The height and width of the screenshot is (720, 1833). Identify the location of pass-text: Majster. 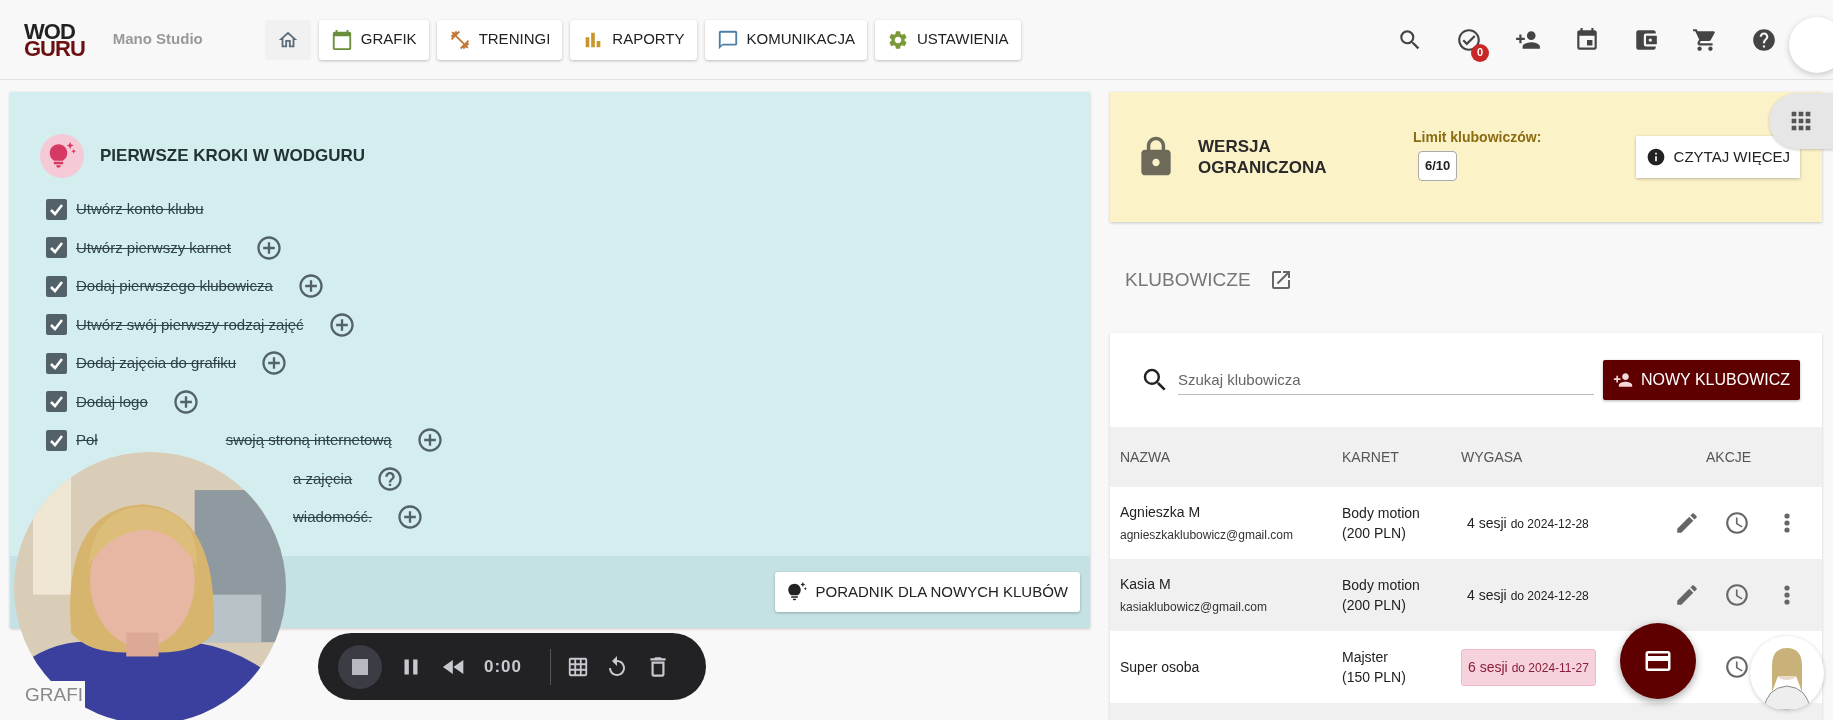
(1365, 657).